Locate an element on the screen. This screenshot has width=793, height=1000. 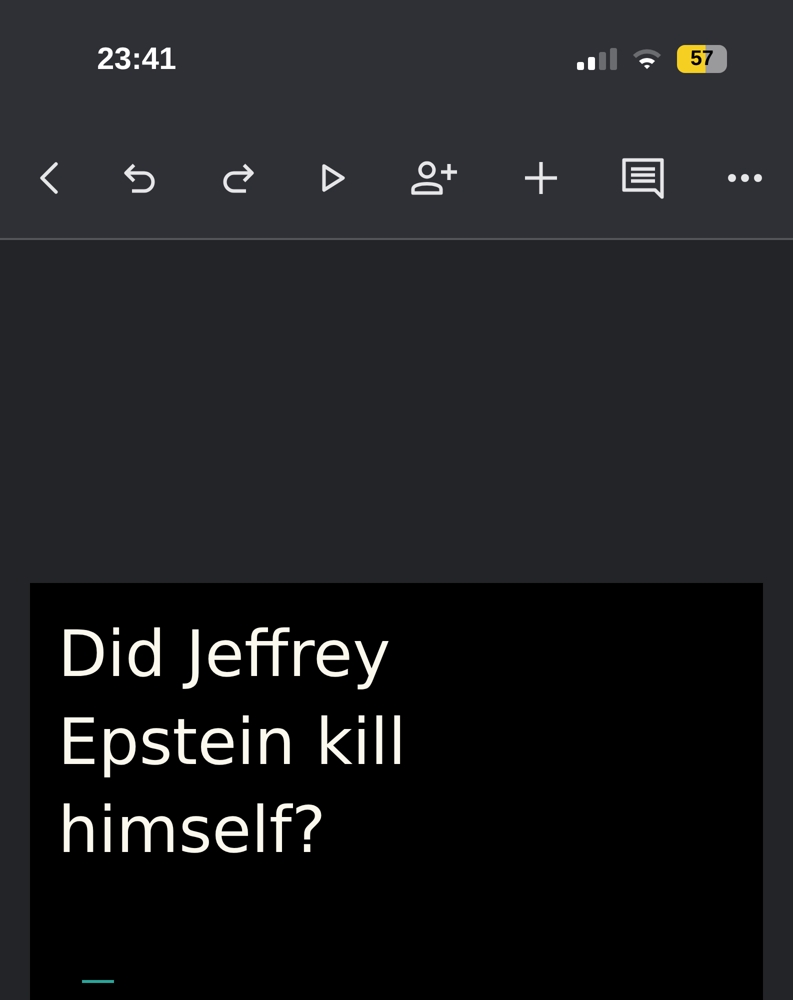
status-time: 23:41 is located at coordinates (136, 59).